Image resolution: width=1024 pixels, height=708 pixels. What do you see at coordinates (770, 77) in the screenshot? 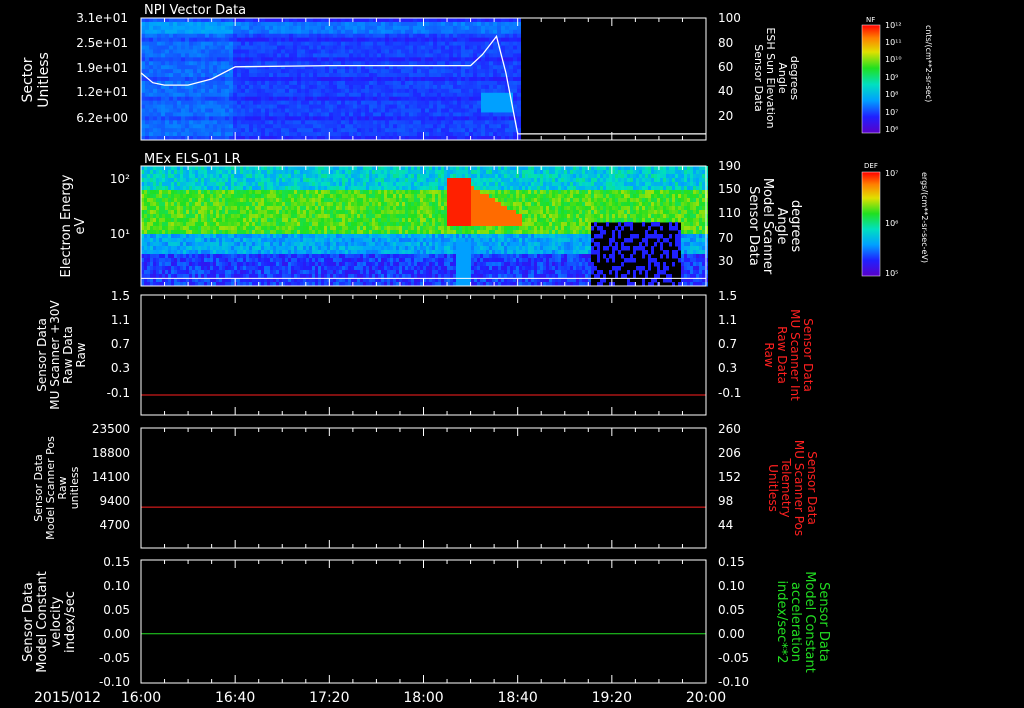
I see `panel1-right-label-line: ESH Sun Elevation` at bounding box center [770, 77].